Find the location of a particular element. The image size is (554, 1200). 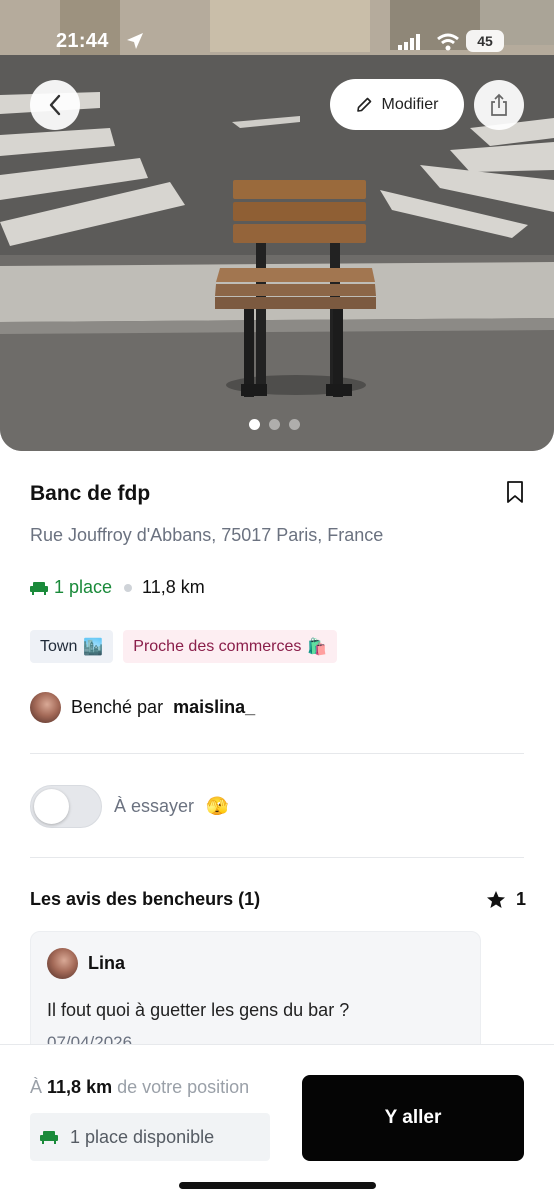

back-button is located at coordinates (55, 105).